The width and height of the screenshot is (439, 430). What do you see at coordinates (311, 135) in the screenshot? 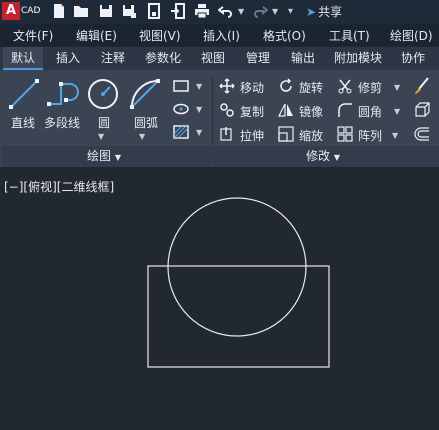
I see `scale-tool-label: 缩放` at bounding box center [311, 135].